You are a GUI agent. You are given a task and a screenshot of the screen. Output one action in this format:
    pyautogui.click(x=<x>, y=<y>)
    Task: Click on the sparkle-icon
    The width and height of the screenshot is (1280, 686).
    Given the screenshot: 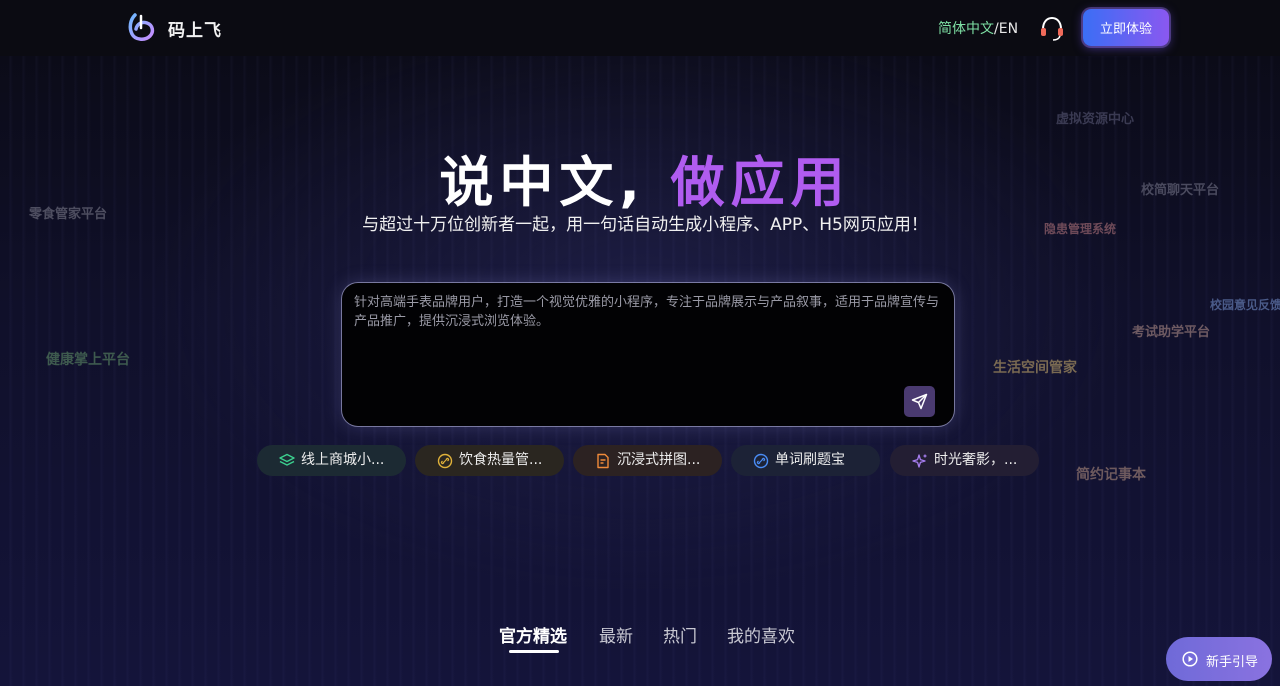 What is the action you would take?
    pyautogui.click(x=919, y=461)
    